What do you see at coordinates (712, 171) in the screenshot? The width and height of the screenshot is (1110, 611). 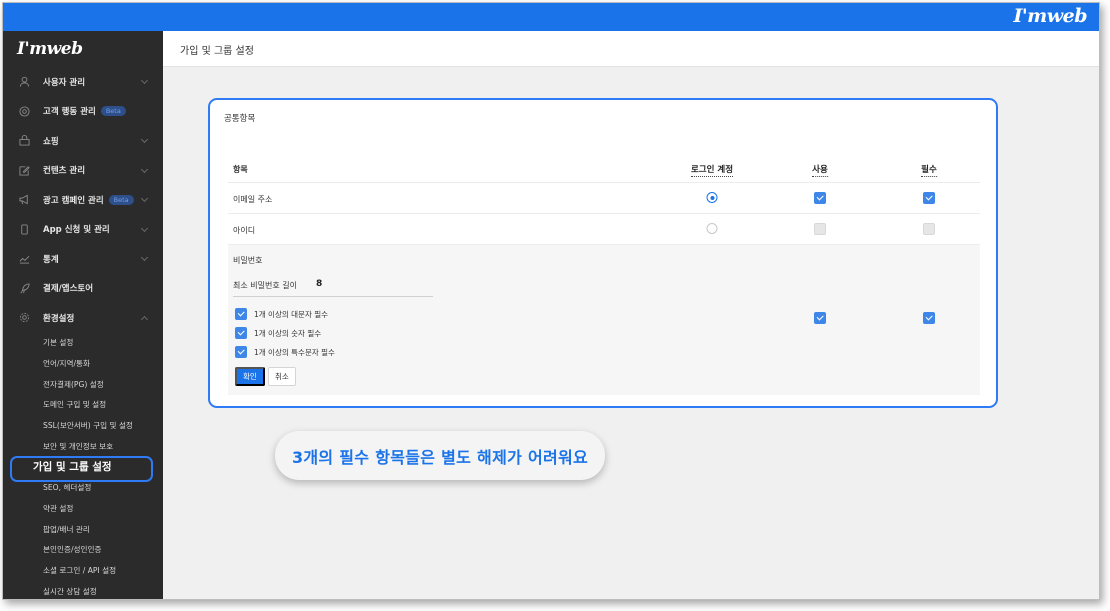 I see `column-login: 로그인 계정` at bounding box center [712, 171].